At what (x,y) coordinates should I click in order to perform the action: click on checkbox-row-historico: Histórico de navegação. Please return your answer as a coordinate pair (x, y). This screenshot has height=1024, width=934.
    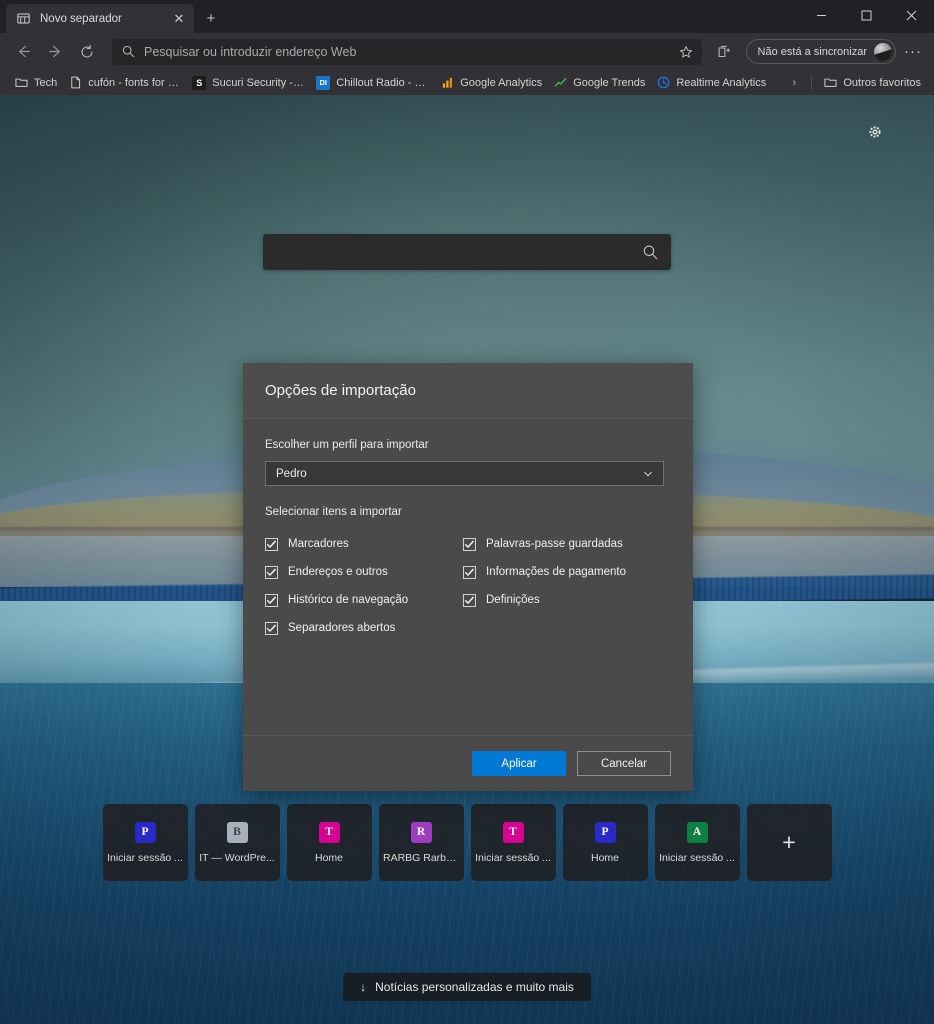
    Looking at the image, I should click on (364, 600).